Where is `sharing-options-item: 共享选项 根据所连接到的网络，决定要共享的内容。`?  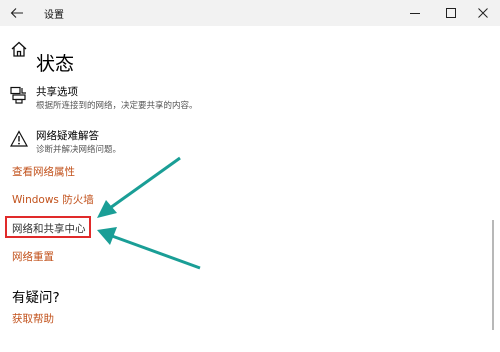
sharing-options-item: 共享选项 根据所连接到的网络，决定要共享的内容。 is located at coordinates (160, 104).